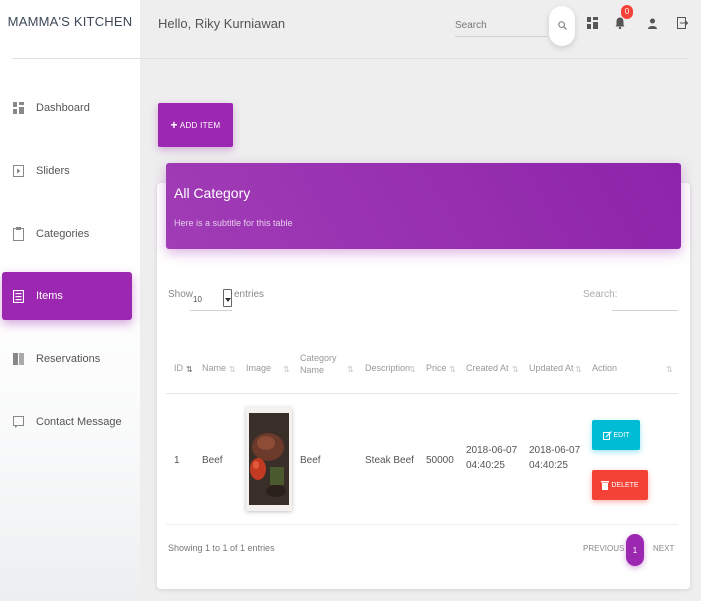 The width and height of the screenshot is (701, 601). Describe the element at coordinates (63, 234) in the screenshot. I see `sidebar-item-label: Categories` at that location.